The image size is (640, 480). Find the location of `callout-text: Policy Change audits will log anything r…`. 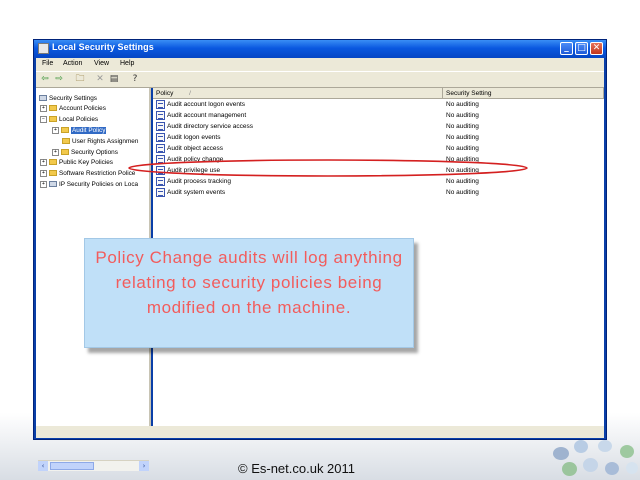

callout-text: Policy Change audits will log anything r… is located at coordinates (249, 282).